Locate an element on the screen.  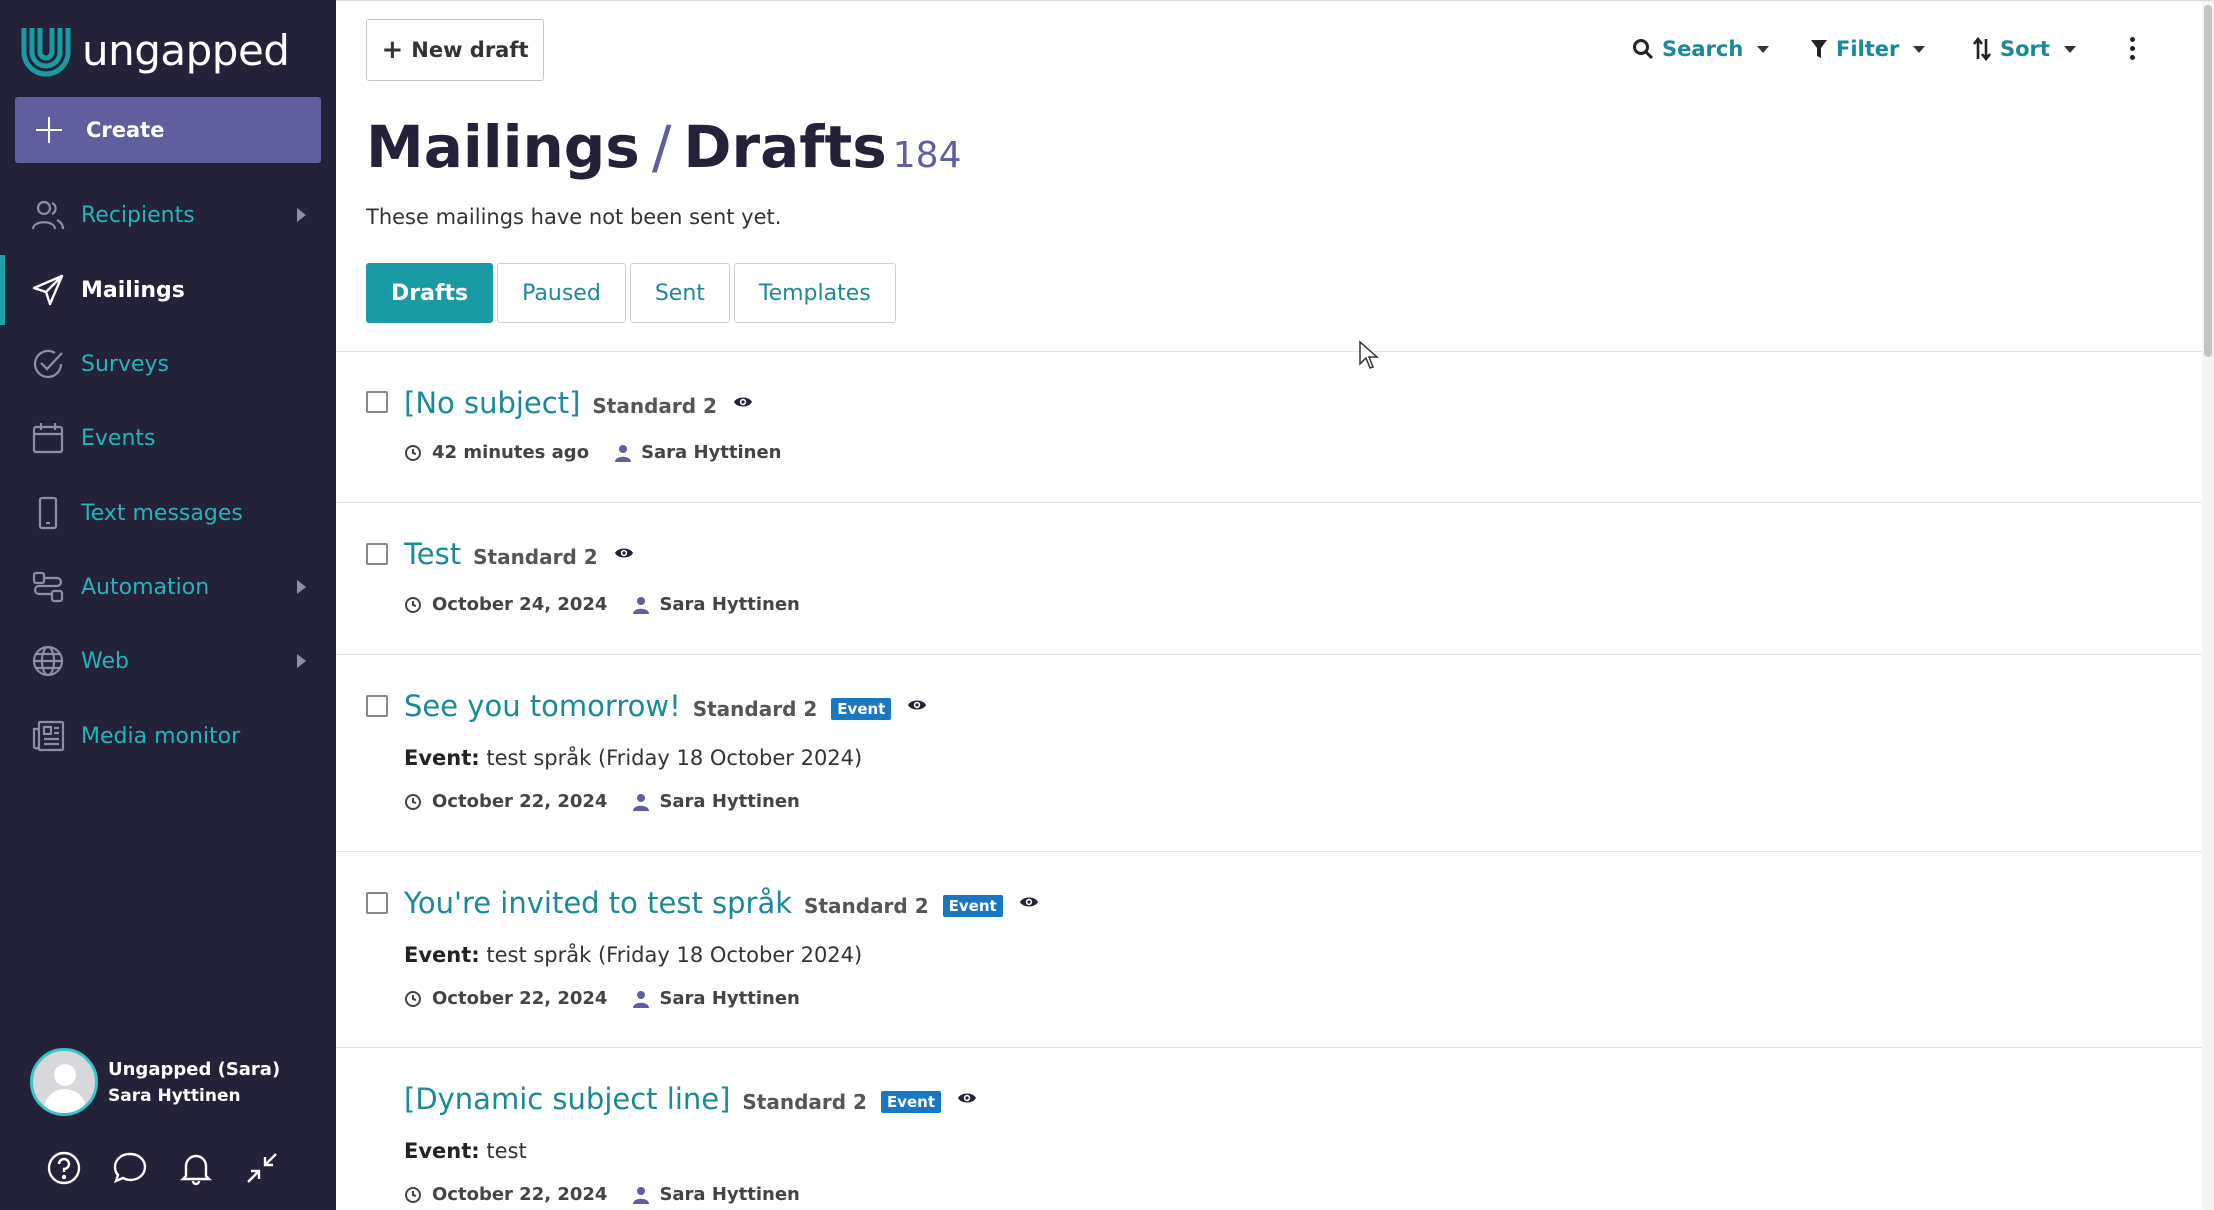
drafts-count: 184 is located at coordinates (927, 155).